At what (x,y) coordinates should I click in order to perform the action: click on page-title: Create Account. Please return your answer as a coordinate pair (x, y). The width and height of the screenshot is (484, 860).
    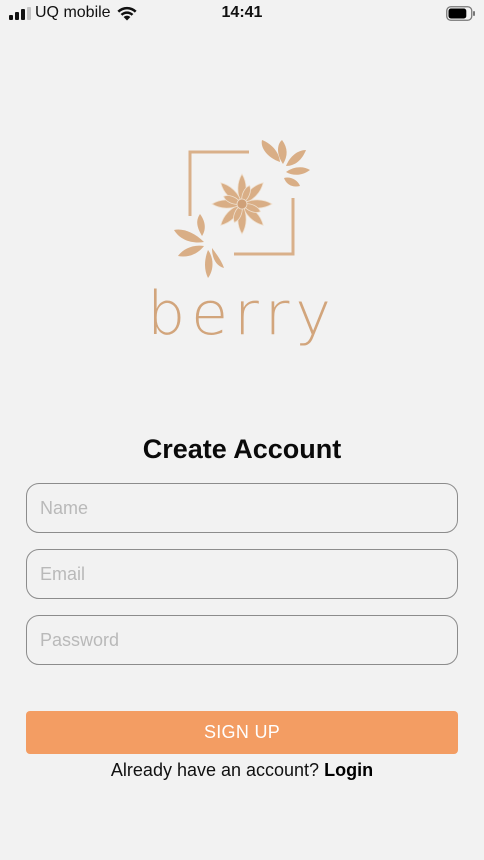
    Looking at the image, I should click on (242, 449).